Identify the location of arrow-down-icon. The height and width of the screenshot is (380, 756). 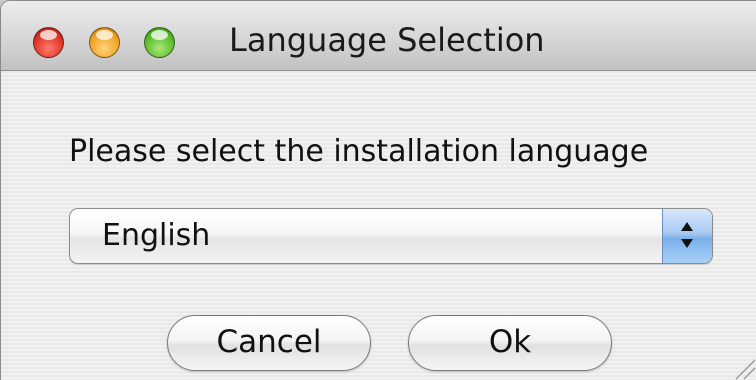
(687, 243).